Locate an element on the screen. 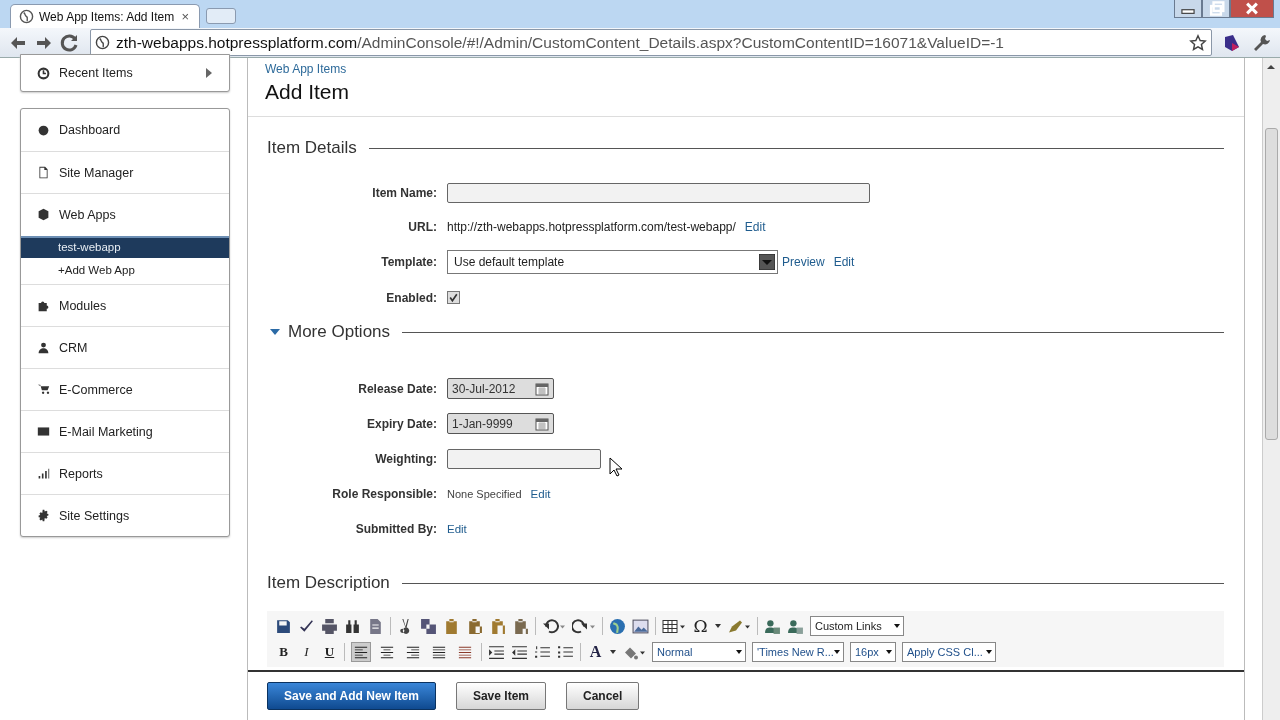  size-dropdown: 16px is located at coordinates (873, 652).